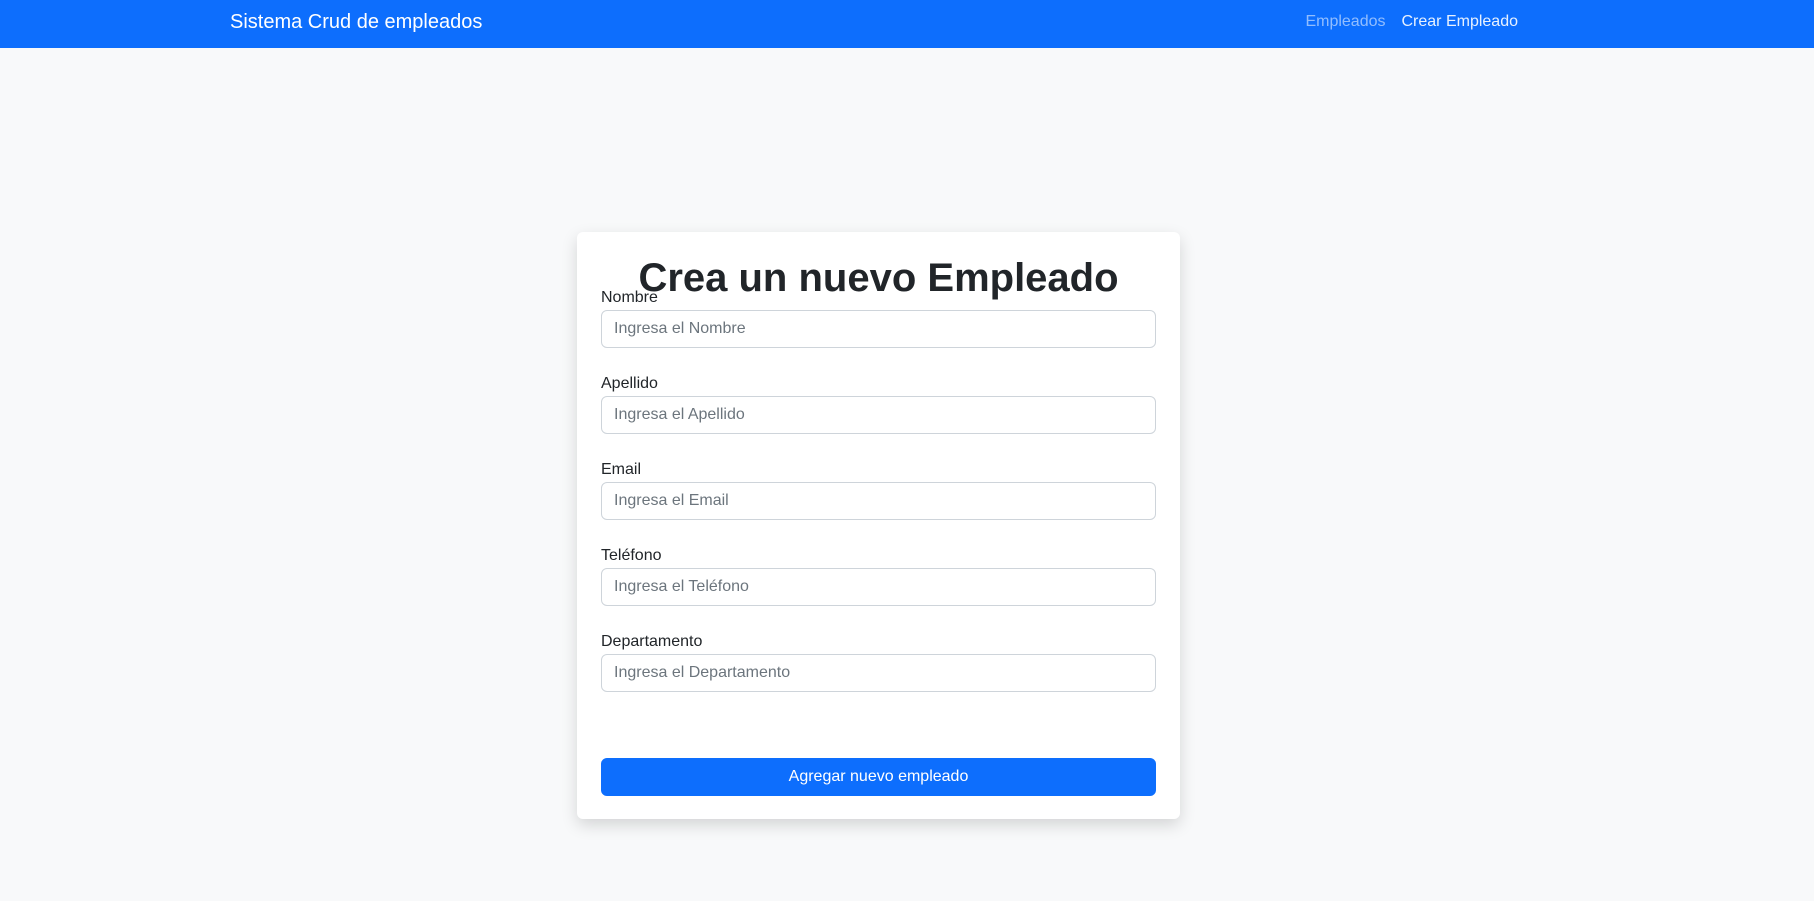 This screenshot has height=901, width=1814. I want to click on nav-link-empleados: Empleados, so click(1345, 22).